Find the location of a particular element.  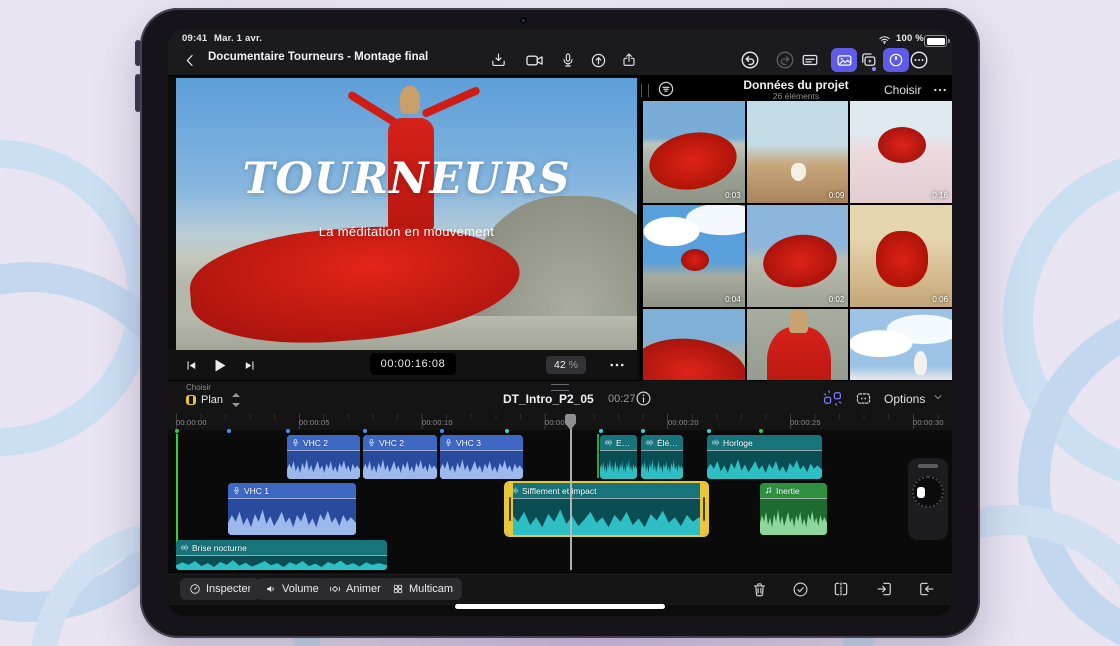

timeline-clip-vhc2b: VHC 2 is located at coordinates (400, 457).